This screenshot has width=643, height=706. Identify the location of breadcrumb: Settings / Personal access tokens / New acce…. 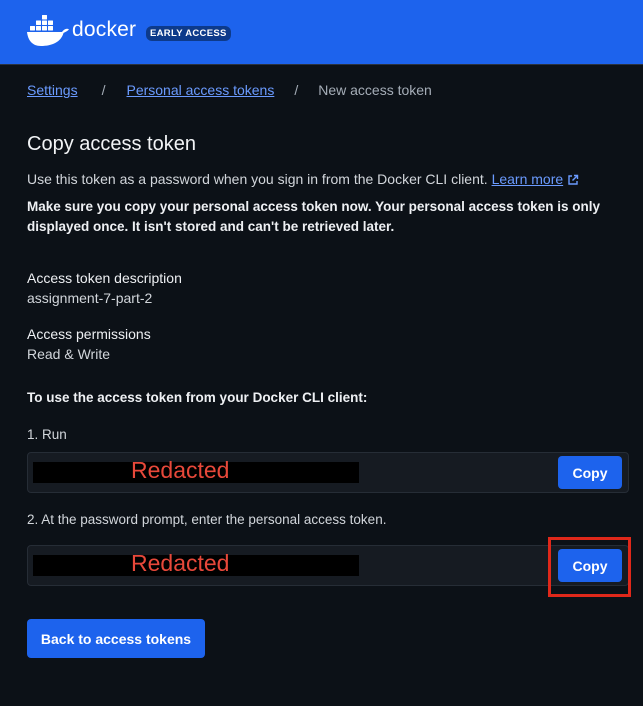
(229, 90).